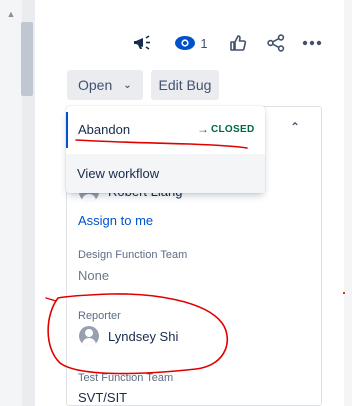 The image size is (352, 406). Describe the element at coordinates (95, 85) in the screenshot. I see `status-label: Open` at that location.